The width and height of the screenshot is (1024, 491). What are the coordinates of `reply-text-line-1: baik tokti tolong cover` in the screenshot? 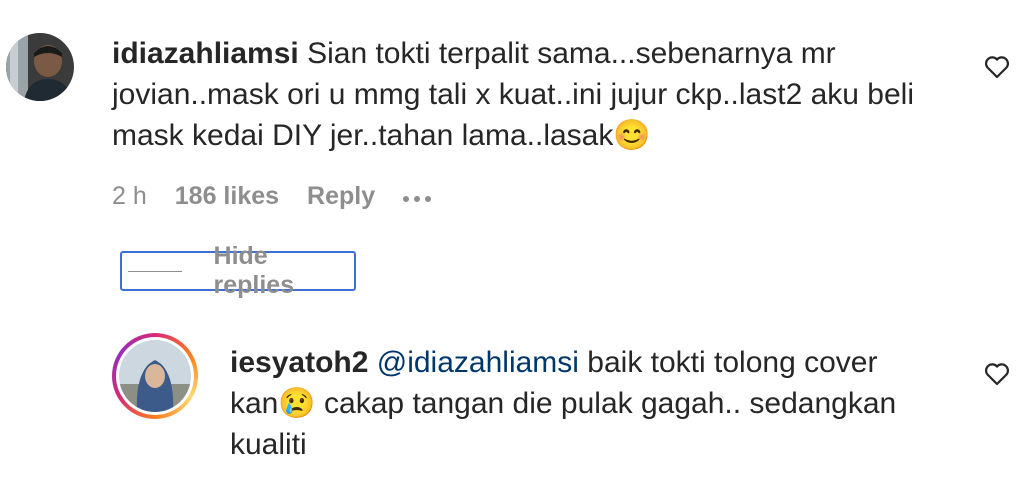 It's located at (732, 362).